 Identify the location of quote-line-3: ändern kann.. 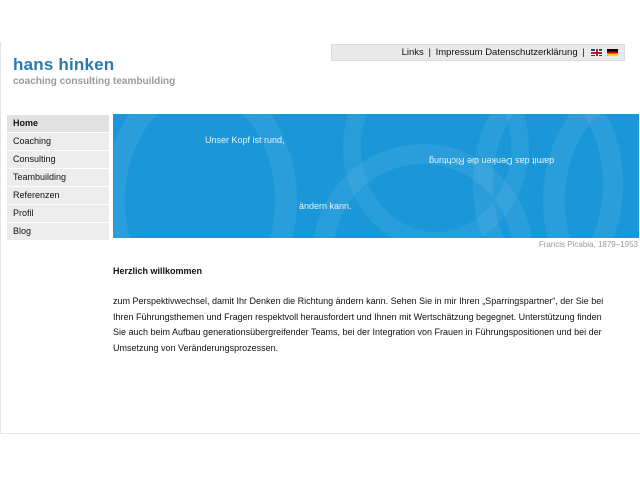
(325, 206).